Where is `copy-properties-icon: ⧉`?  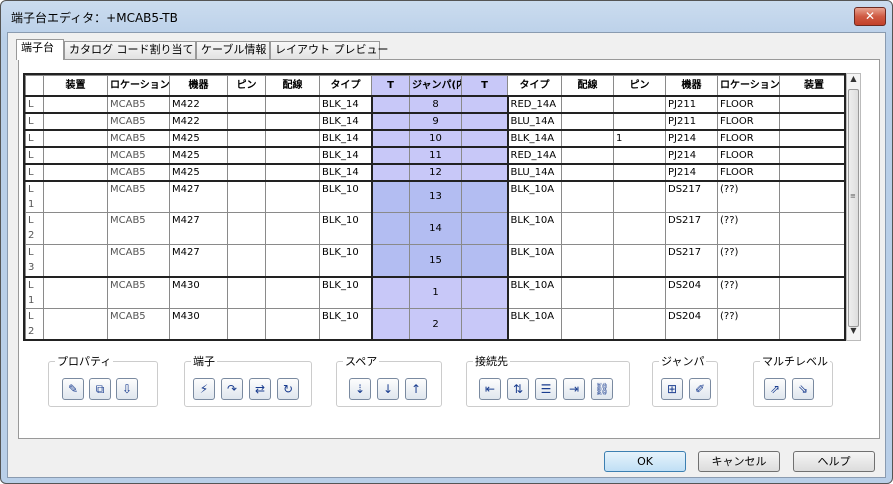 copy-properties-icon: ⧉ is located at coordinates (100, 389).